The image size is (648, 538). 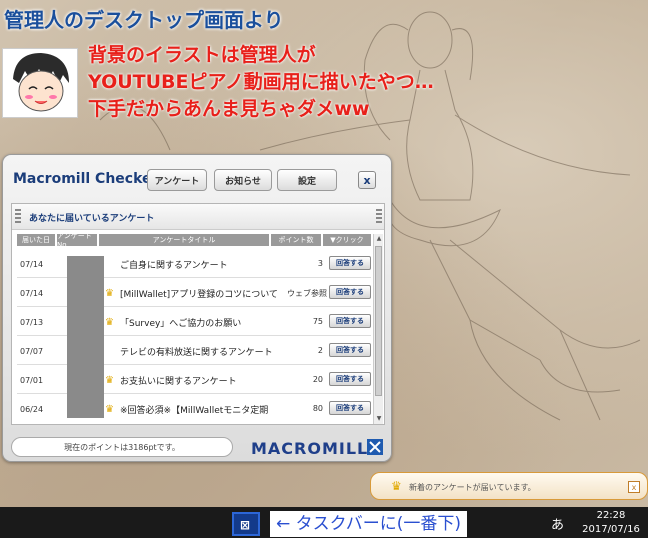 What do you see at coordinates (347, 240) in the screenshot?
I see `column-header-click: ▼クリック` at bounding box center [347, 240].